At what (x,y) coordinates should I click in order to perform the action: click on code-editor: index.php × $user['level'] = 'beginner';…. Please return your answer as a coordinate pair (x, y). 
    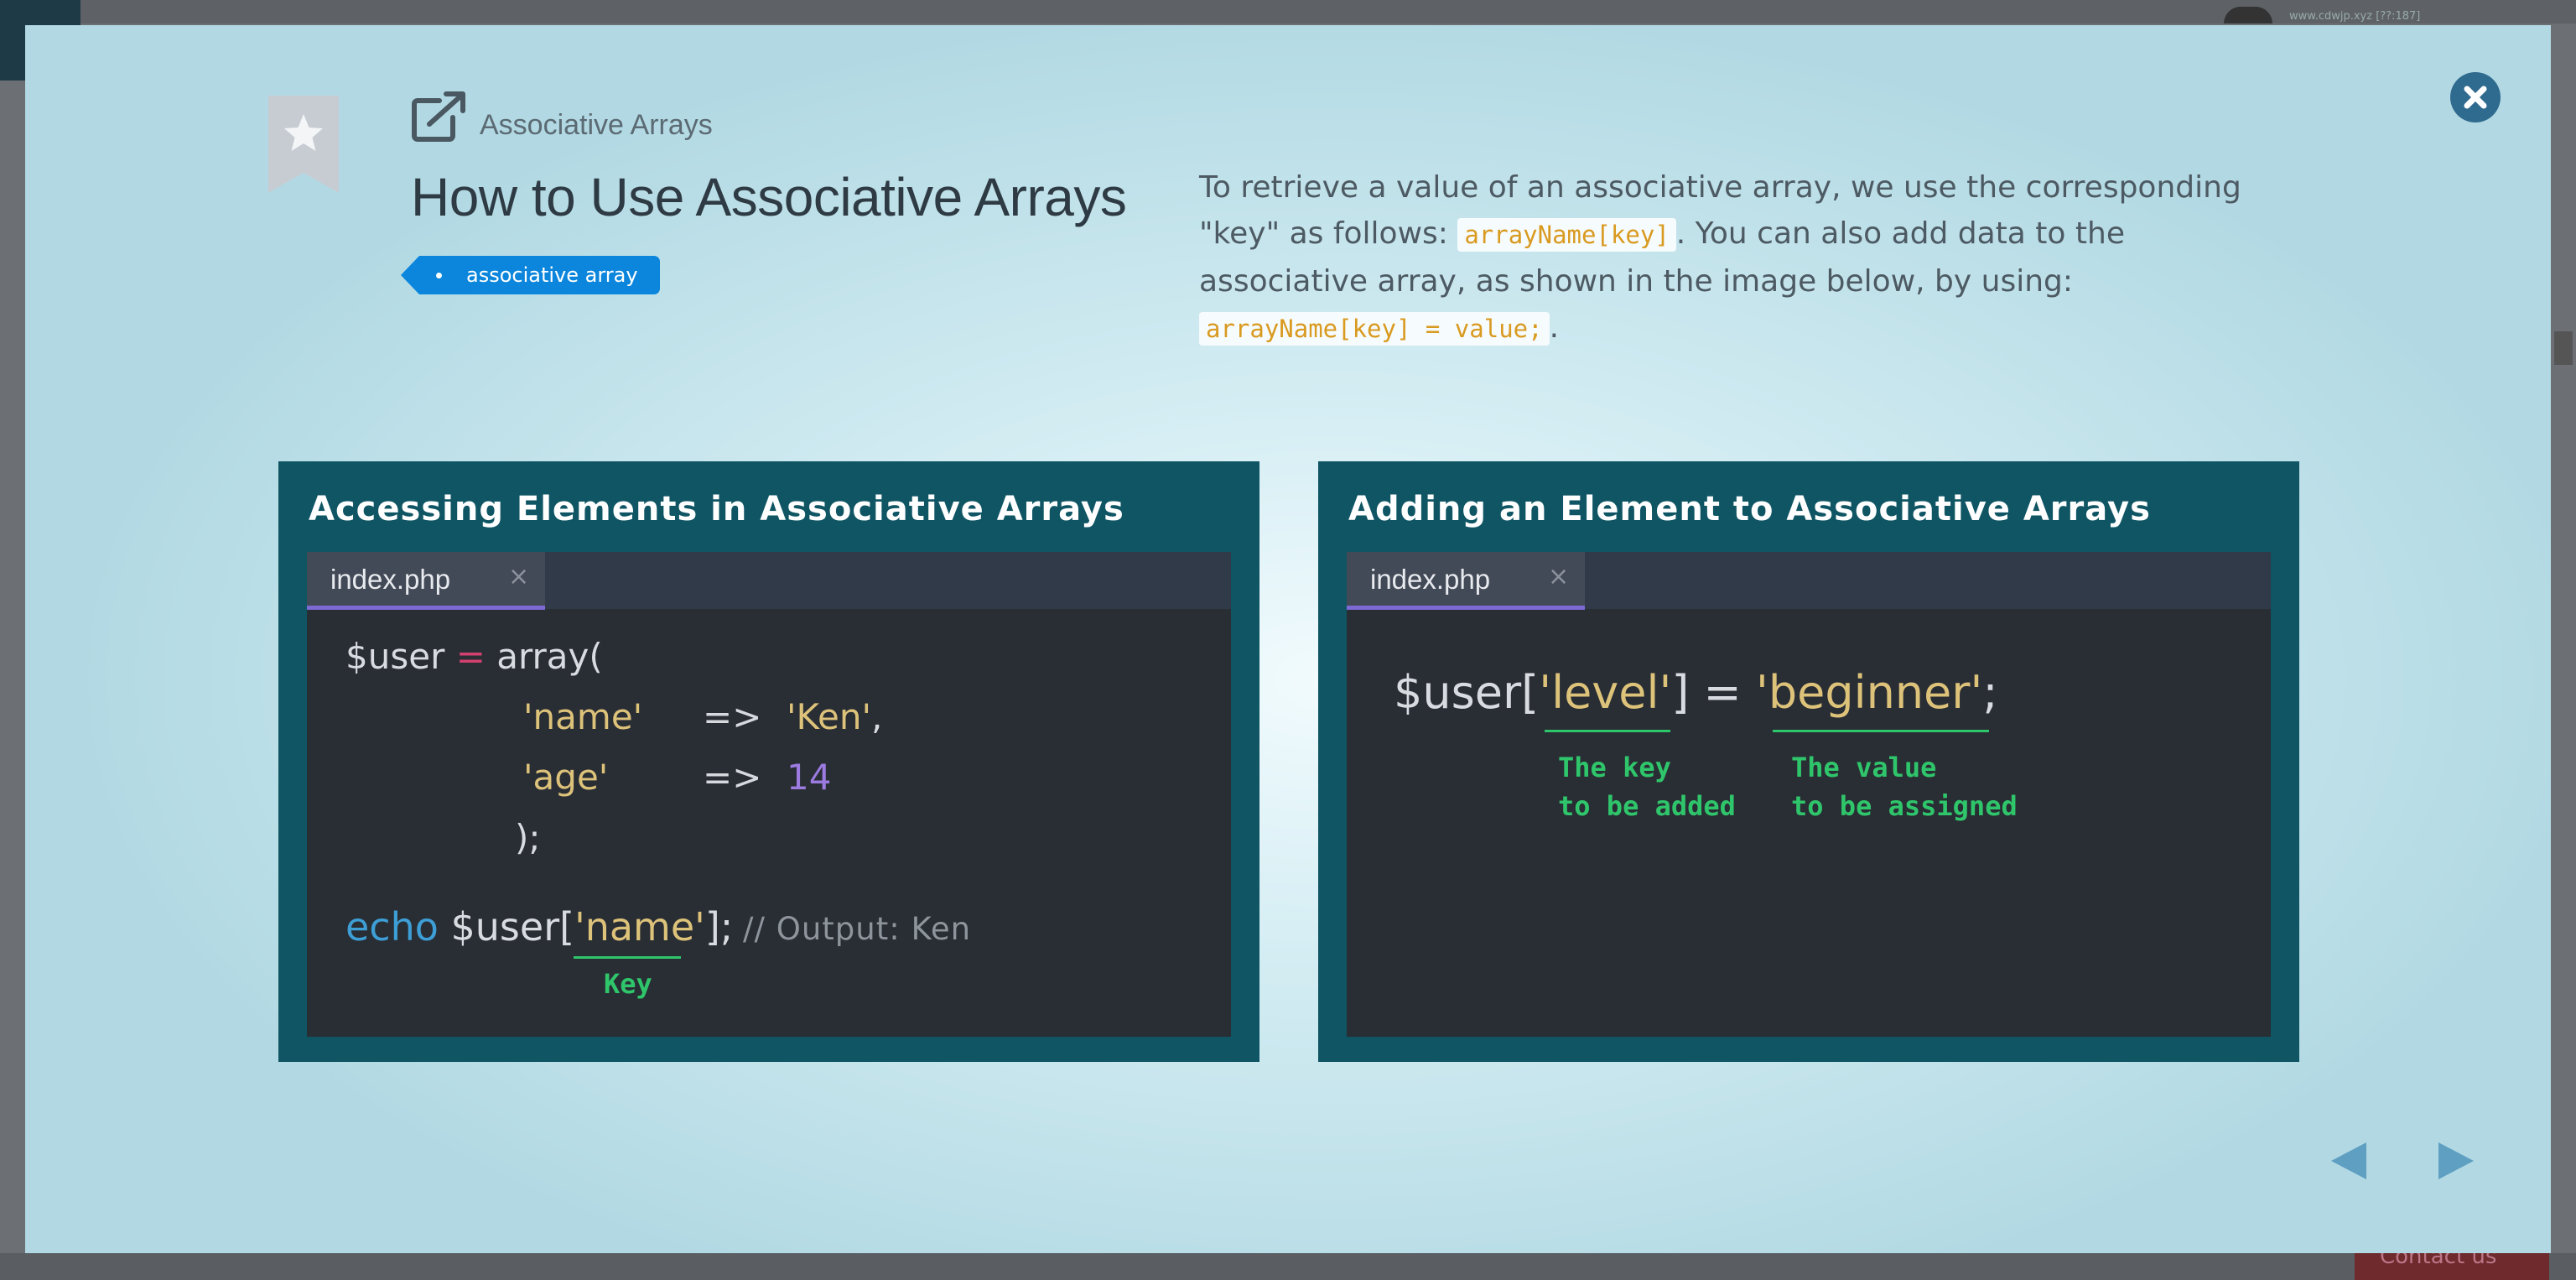
    Looking at the image, I should click on (1809, 794).